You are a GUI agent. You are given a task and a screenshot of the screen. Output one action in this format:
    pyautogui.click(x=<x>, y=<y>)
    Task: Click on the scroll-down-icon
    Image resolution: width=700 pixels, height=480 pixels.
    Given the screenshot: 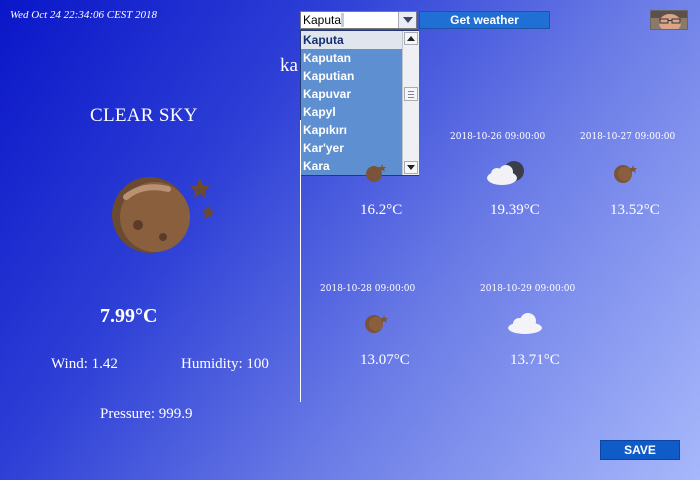 What is the action you would take?
    pyautogui.click(x=411, y=167)
    